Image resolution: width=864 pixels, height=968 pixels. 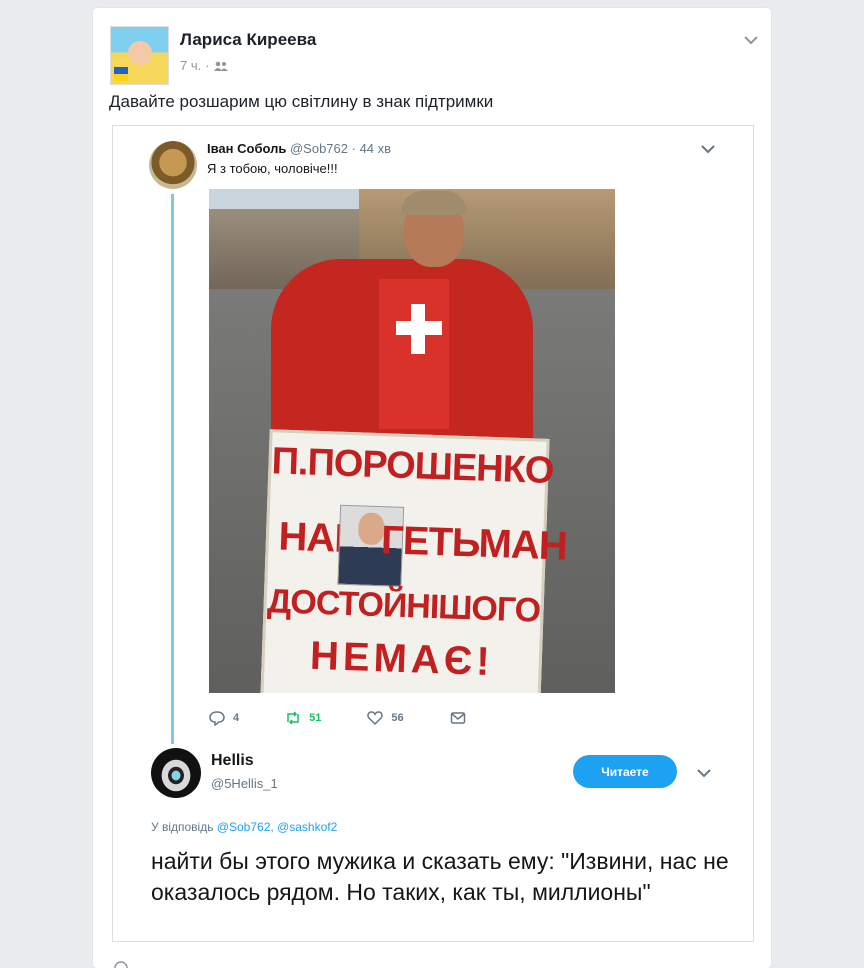 I want to click on post-meta: 7 ч. ·, so click(x=204, y=65).